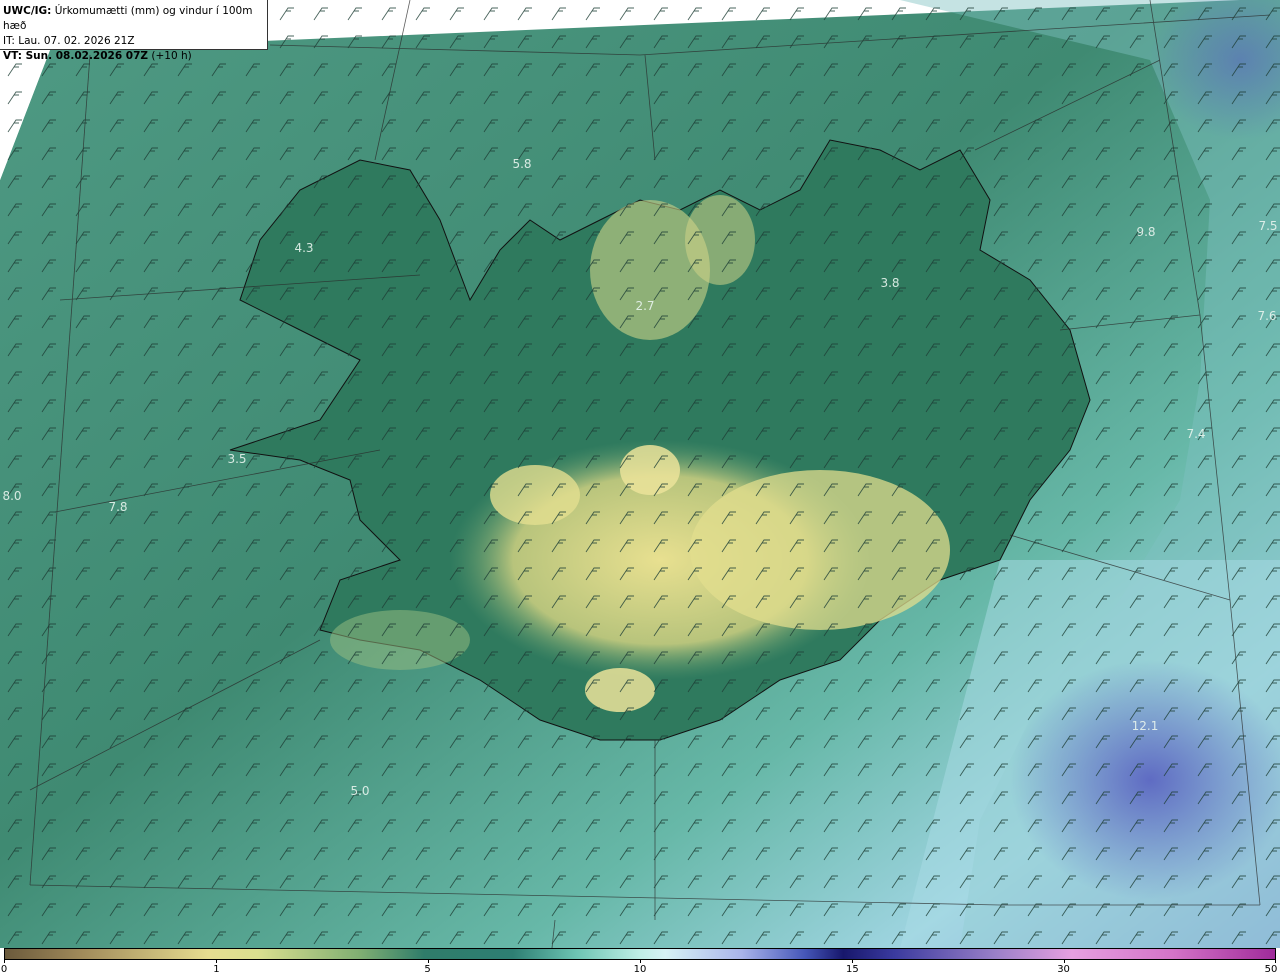 The image size is (1280, 978). Describe the element at coordinates (522, 164) in the screenshot. I see `map-value-label: 5.8` at that location.